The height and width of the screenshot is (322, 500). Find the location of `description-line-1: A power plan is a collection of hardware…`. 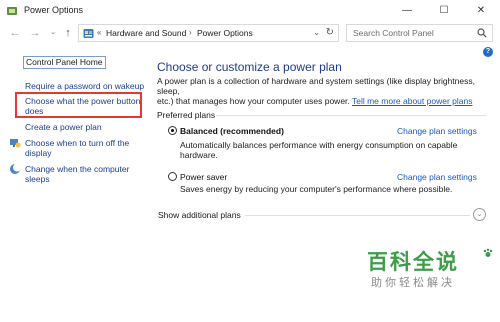

description-line-1: A power plan is a collection of hardware… is located at coordinates (316, 86).